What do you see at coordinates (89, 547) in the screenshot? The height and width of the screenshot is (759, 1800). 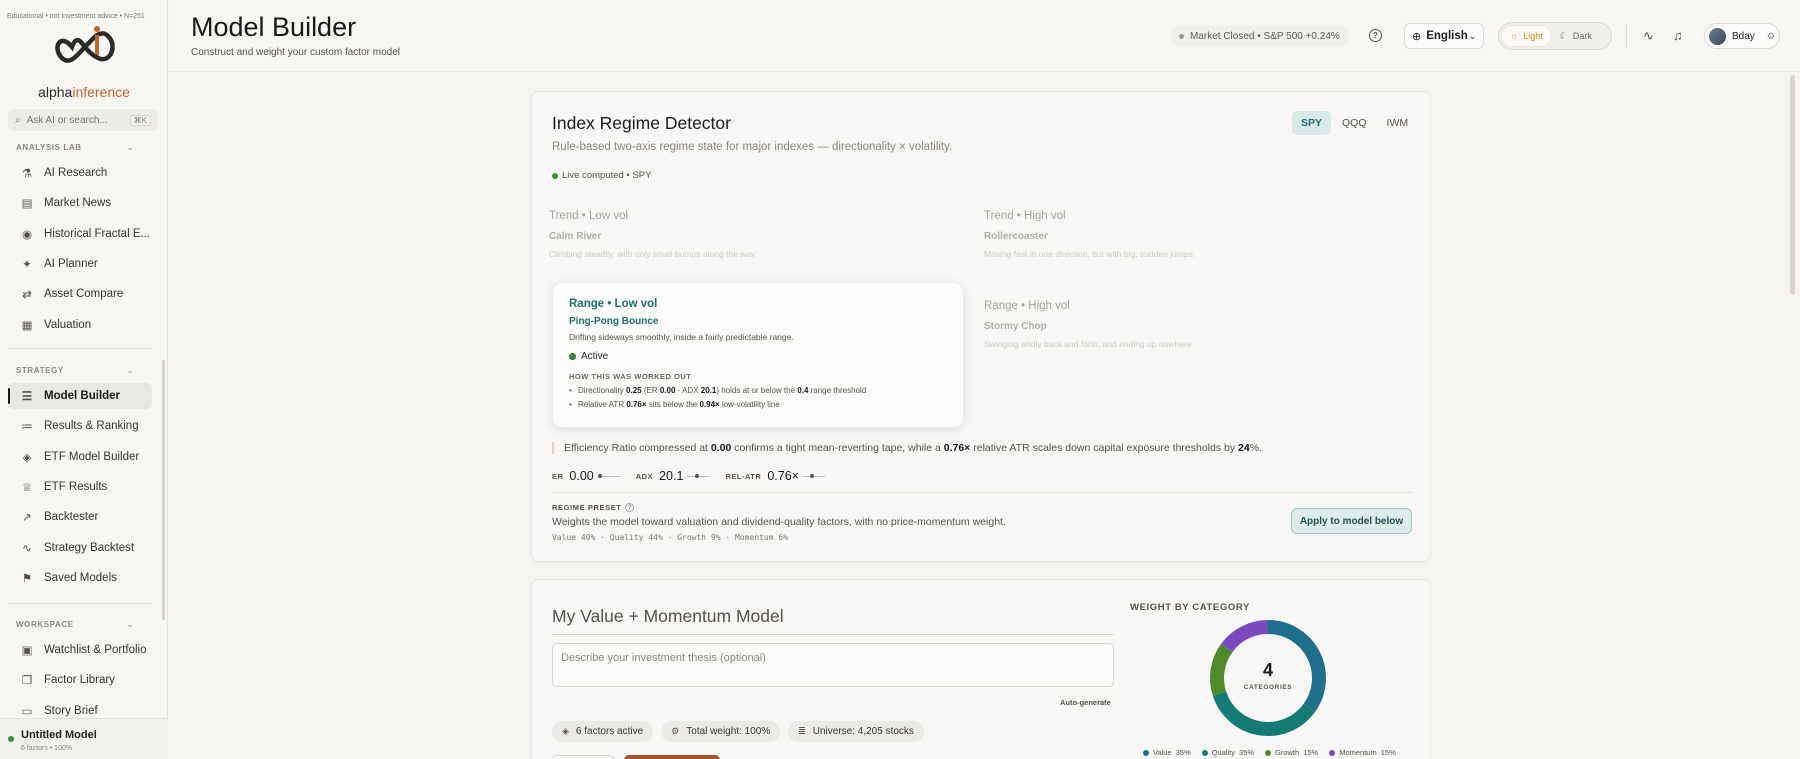 I see `sidebar-item-label: Strategy Backtest` at bounding box center [89, 547].